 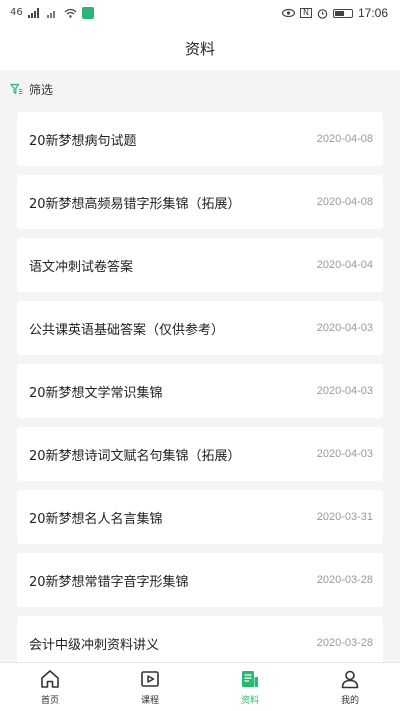 What do you see at coordinates (305, 13) in the screenshot?
I see `nfc-icon: N` at bounding box center [305, 13].